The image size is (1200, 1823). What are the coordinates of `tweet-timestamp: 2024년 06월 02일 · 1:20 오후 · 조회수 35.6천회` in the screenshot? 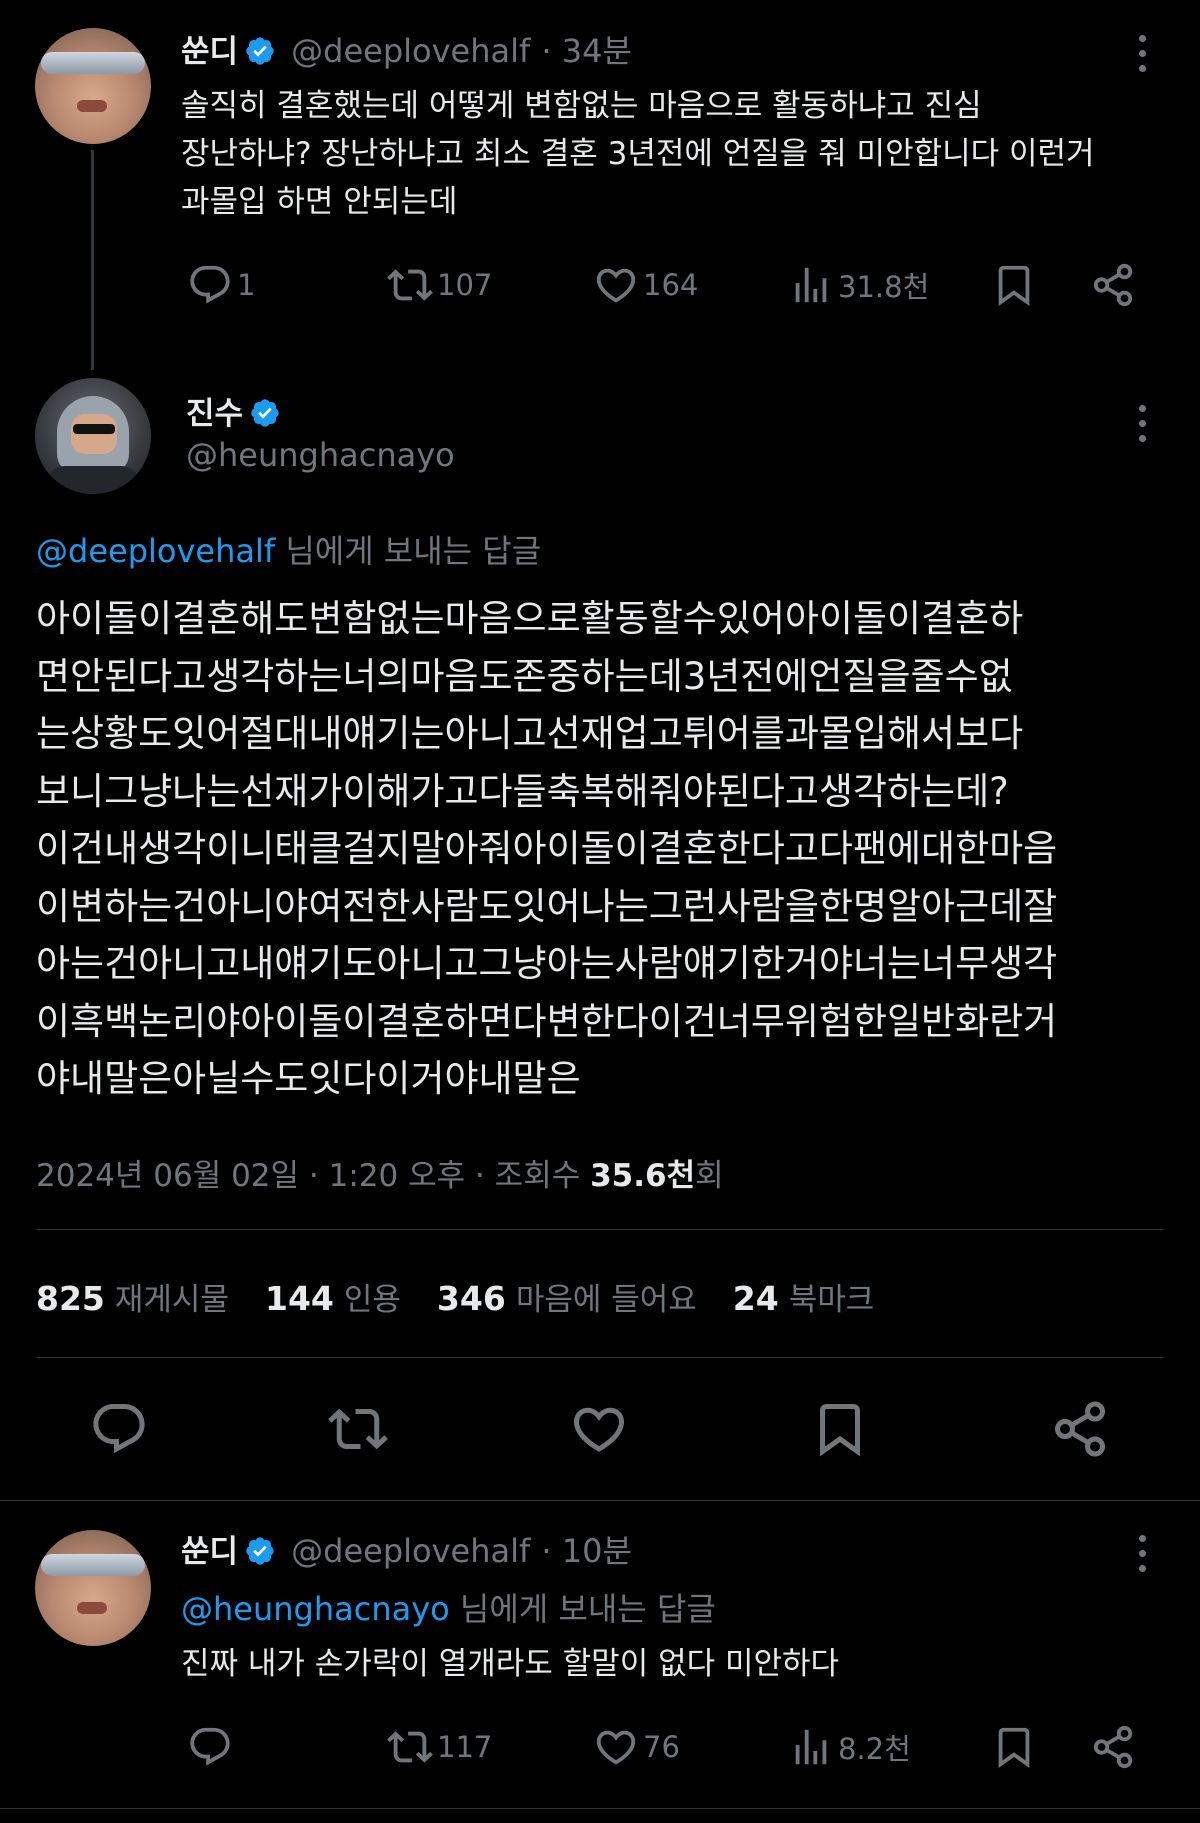 It's located at (380, 1172).